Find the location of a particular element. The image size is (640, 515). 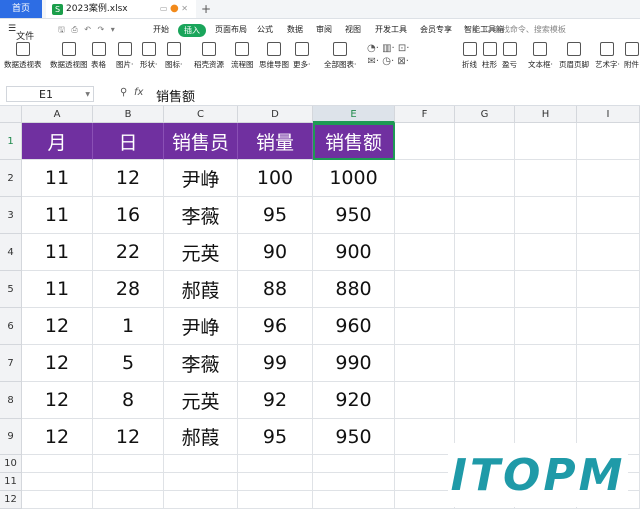

cell-i1 is located at coordinates (608, 141).